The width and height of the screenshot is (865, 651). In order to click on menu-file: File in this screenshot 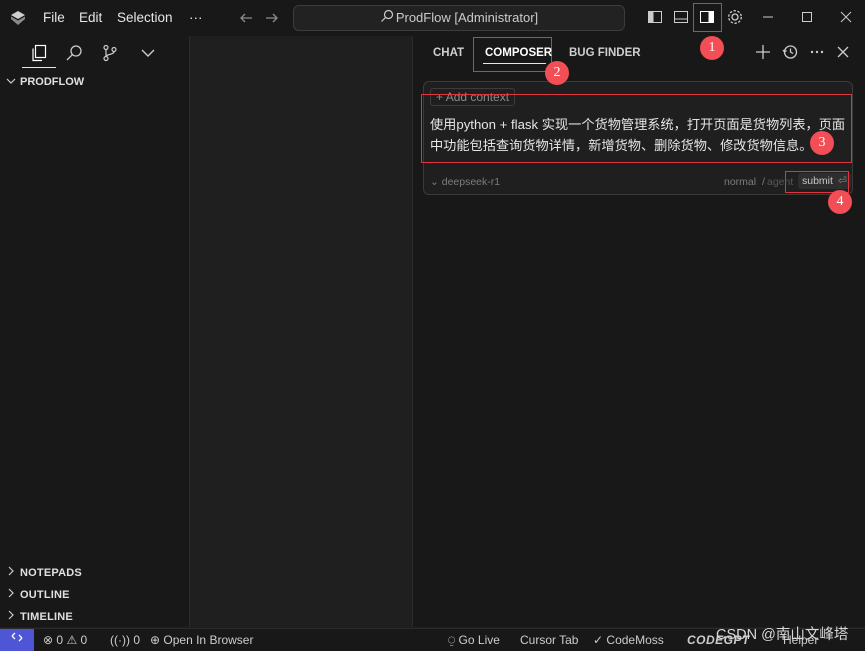, I will do `click(54, 18)`.